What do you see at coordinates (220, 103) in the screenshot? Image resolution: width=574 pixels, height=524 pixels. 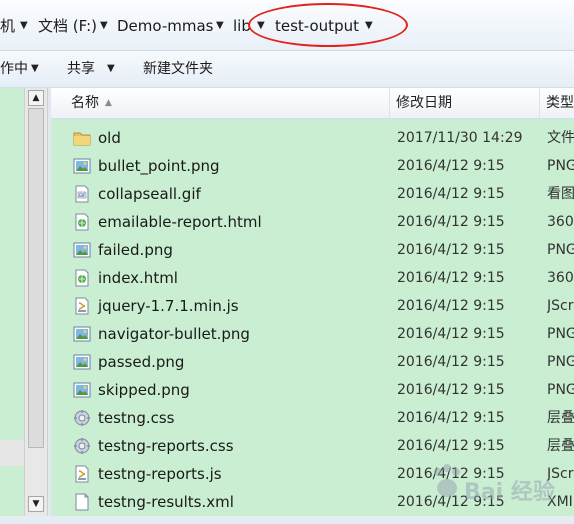 I see `column-header-name: 名称 ▲` at bounding box center [220, 103].